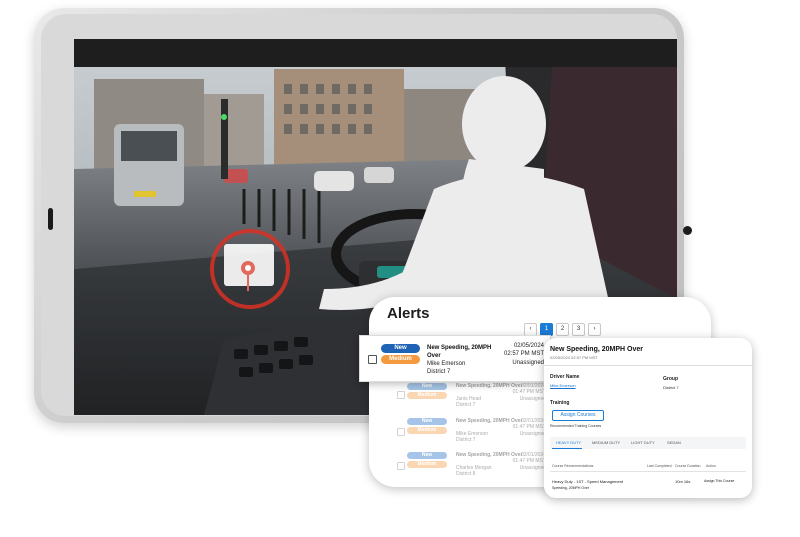  I want to click on course-duration: 10m 16s, so click(683, 481).